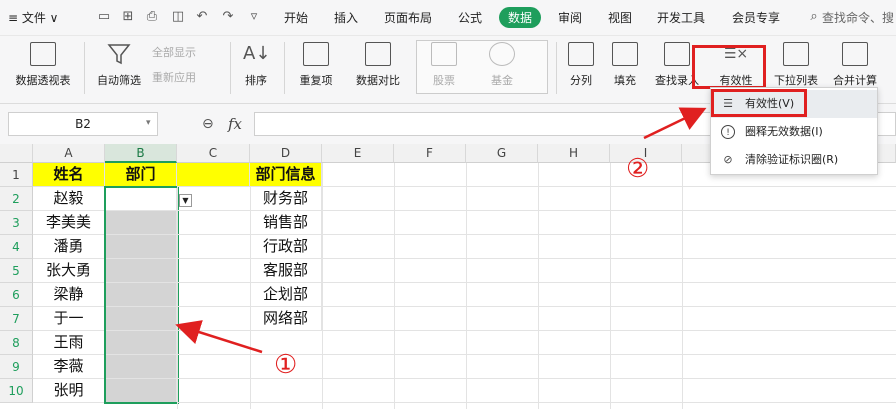 The height and width of the screenshot is (409, 896). I want to click on annotation-step-1: ①, so click(286, 365).